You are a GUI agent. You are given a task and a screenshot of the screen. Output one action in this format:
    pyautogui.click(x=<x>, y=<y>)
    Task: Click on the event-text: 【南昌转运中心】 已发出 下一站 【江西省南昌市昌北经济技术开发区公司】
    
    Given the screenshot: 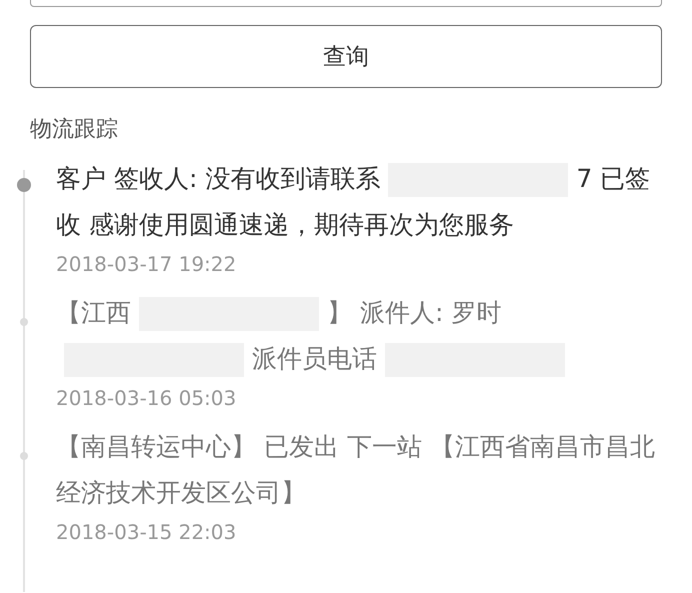 What is the action you would take?
    pyautogui.click(x=356, y=470)
    